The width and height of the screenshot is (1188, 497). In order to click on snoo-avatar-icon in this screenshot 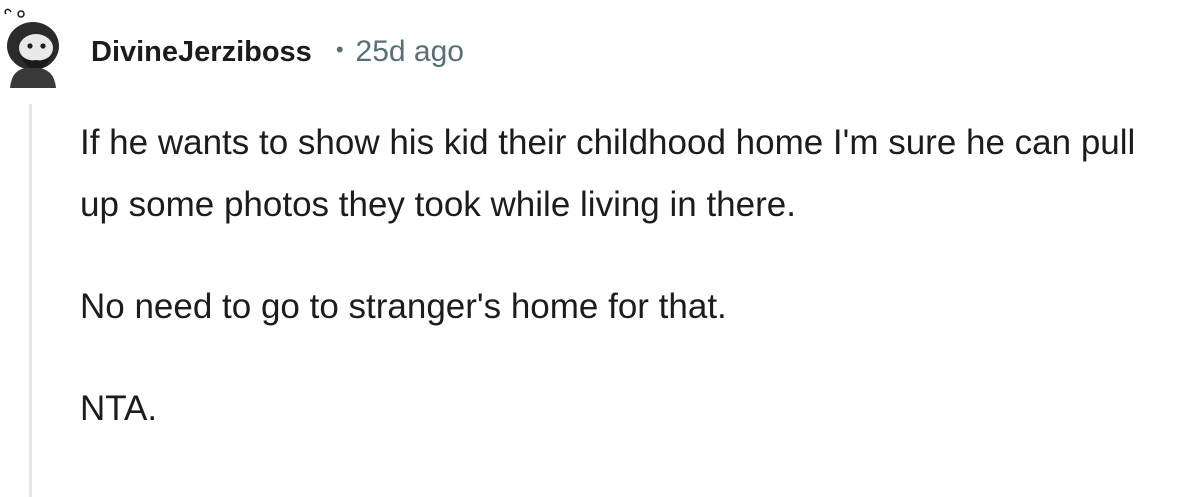, I will do `click(31, 48)`.